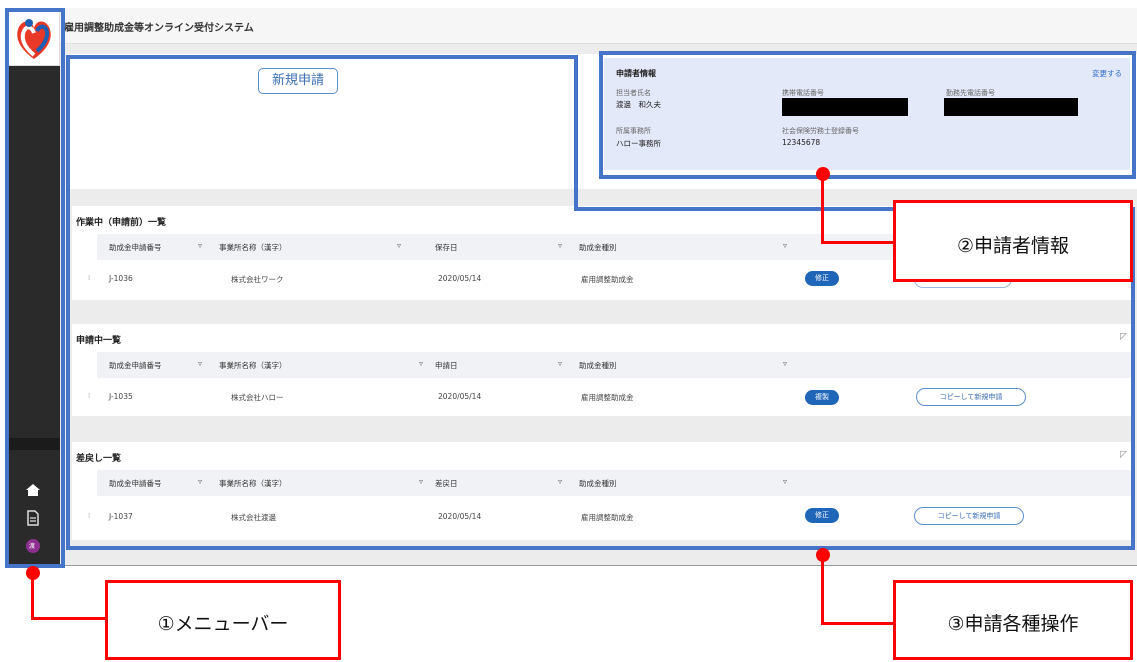  I want to click on callout-operations: ③申請各種操作, so click(1013, 620).